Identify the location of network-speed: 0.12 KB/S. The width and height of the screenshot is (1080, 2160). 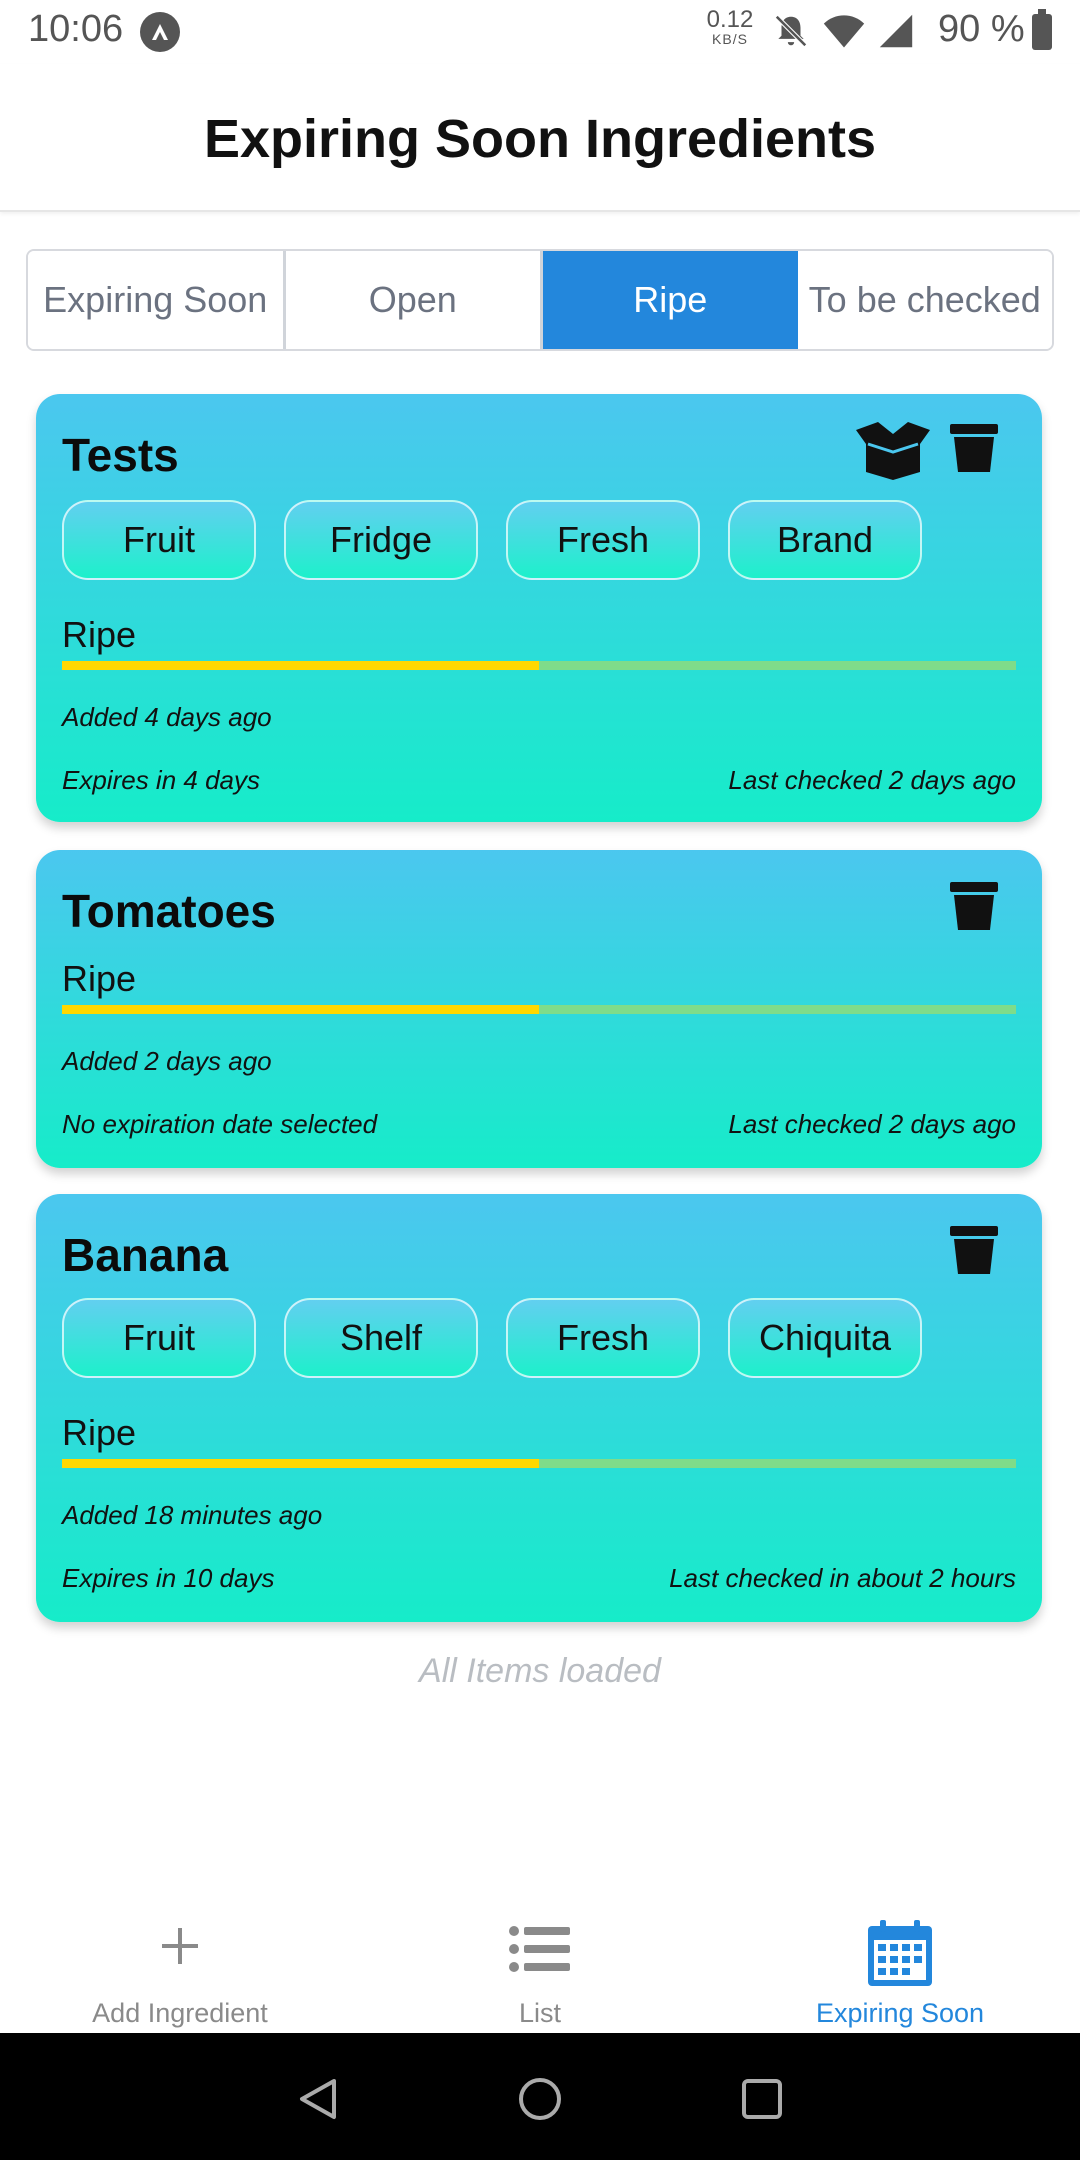
(730, 26).